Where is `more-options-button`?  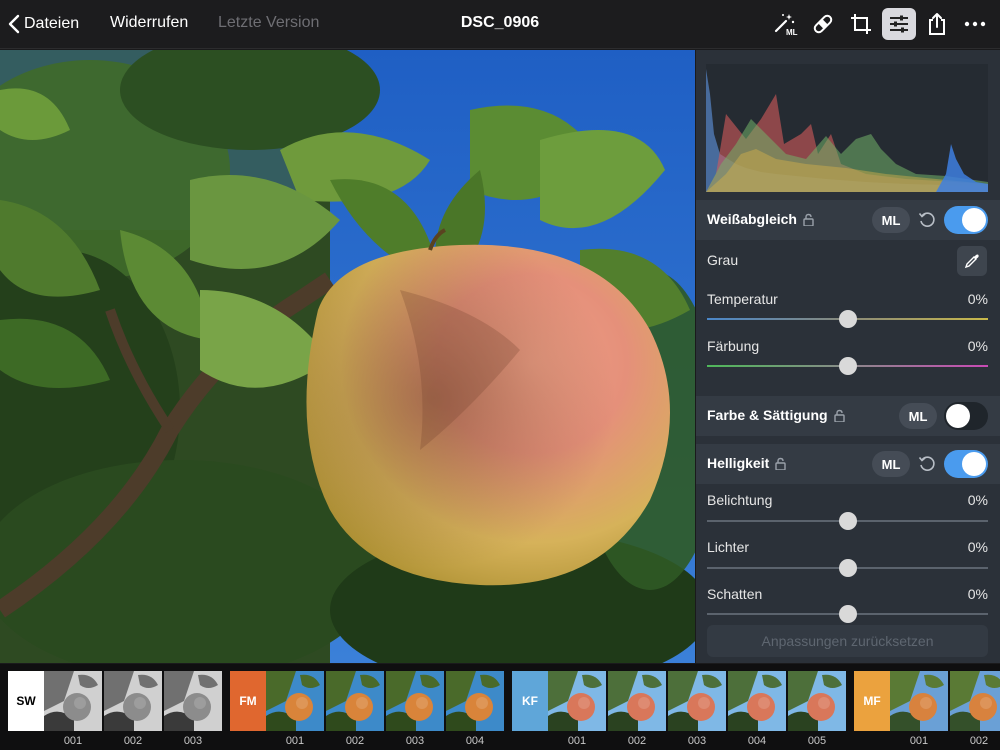 more-options-button is located at coordinates (975, 24).